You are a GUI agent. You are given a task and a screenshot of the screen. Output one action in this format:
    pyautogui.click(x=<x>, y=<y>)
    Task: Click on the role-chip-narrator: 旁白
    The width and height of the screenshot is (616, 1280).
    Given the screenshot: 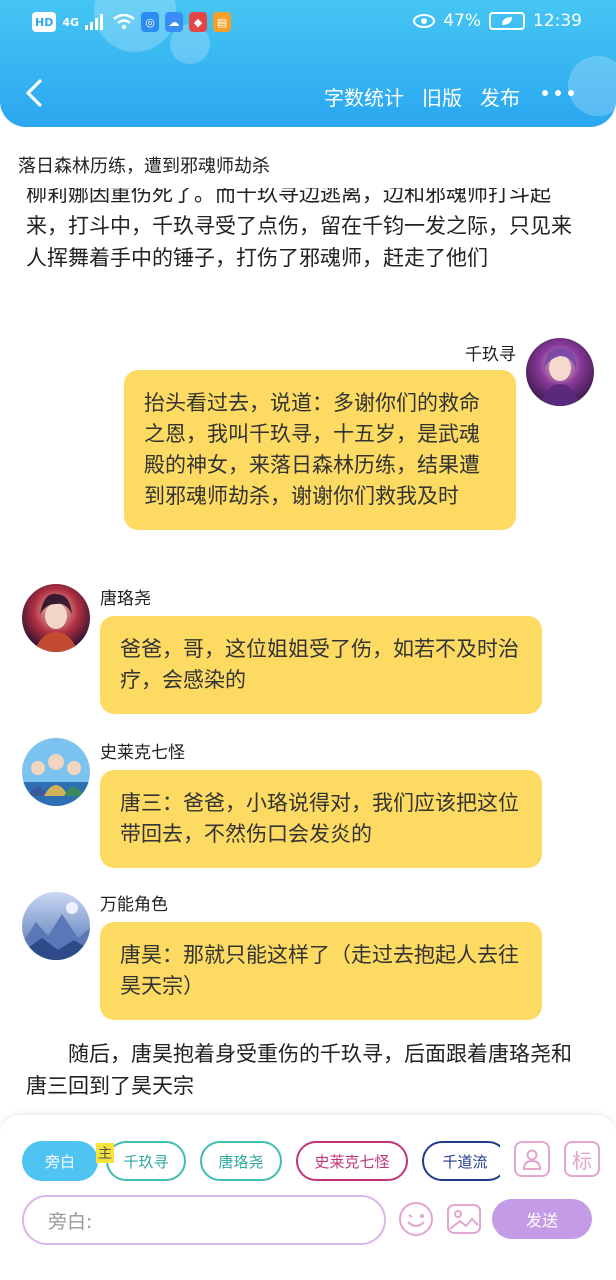 What is the action you would take?
    pyautogui.click(x=60, y=1161)
    